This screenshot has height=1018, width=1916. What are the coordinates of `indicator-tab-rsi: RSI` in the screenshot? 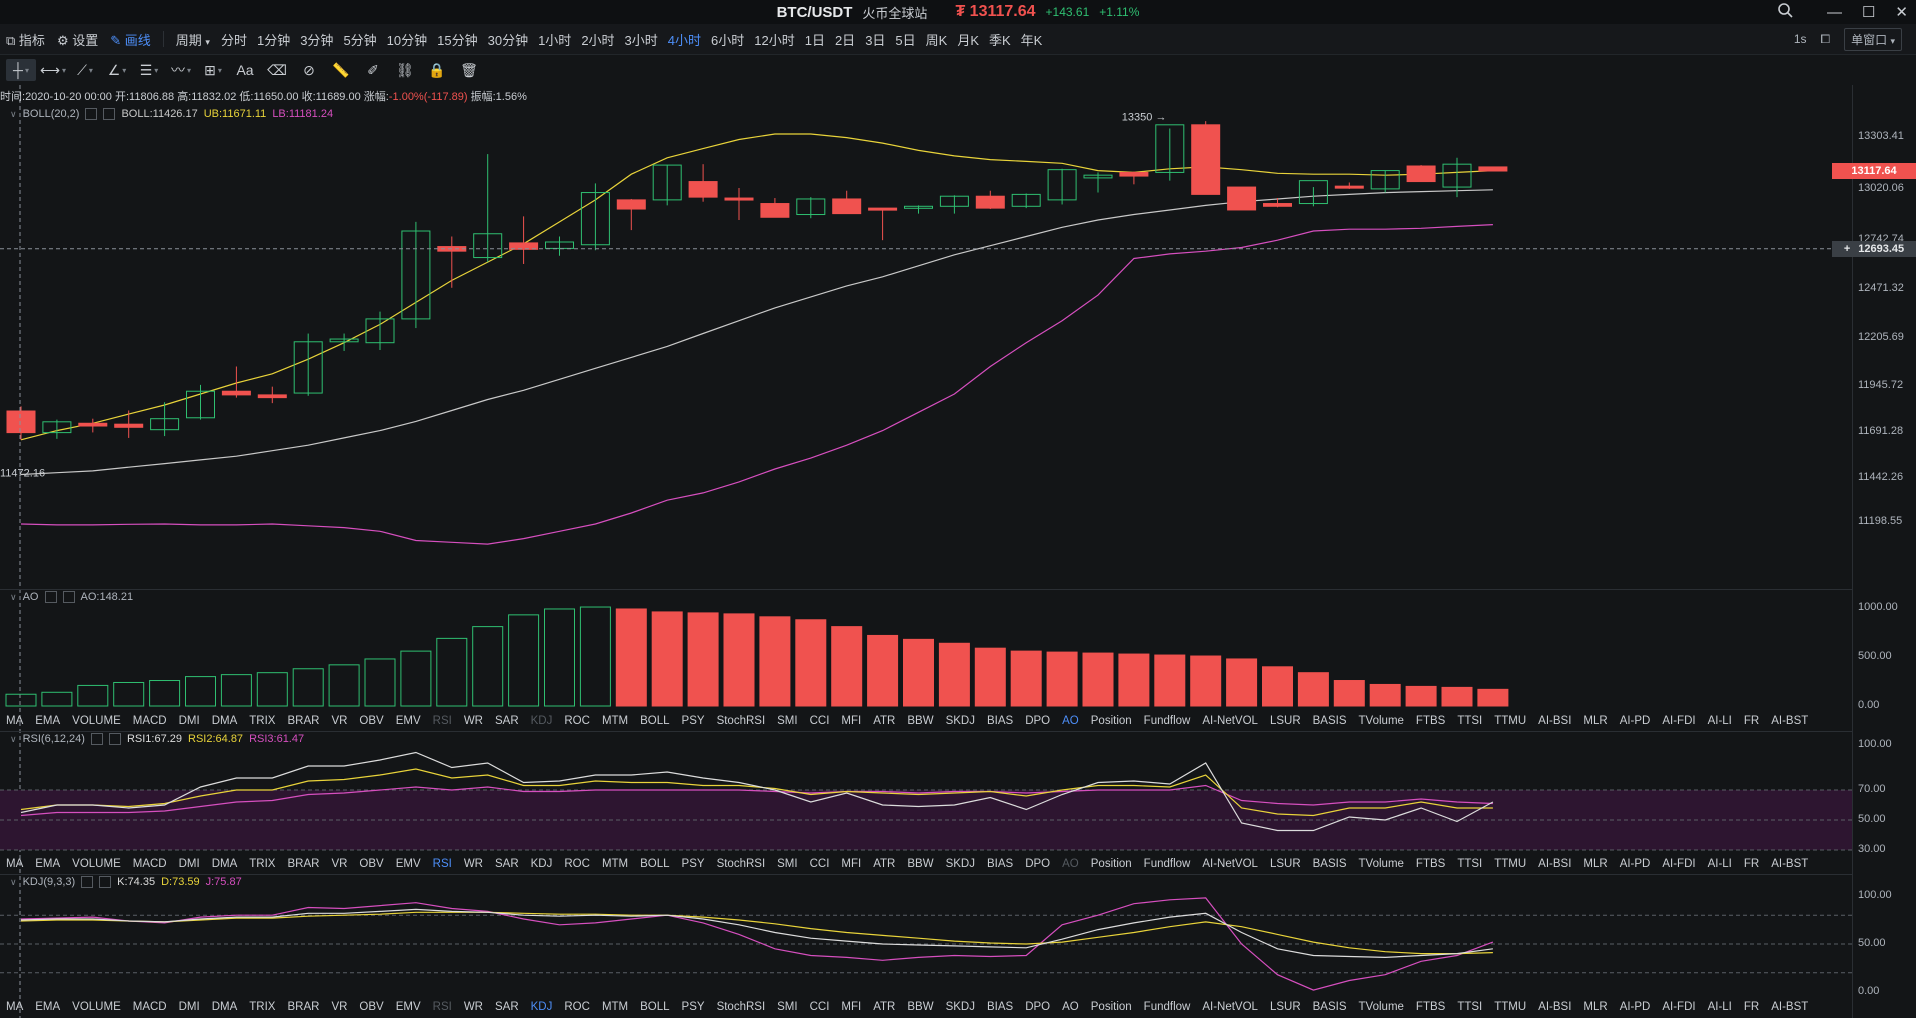 It's located at (442, 1007).